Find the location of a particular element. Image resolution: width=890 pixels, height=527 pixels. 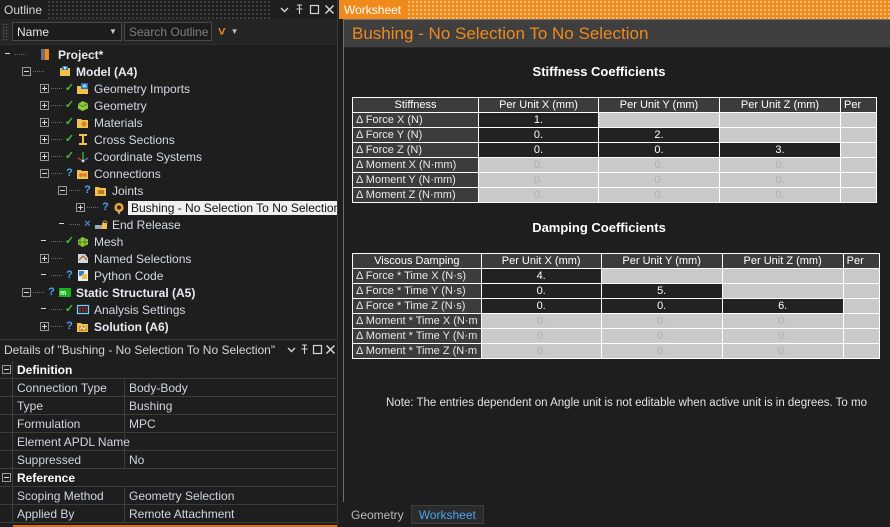

tree-item-materials: ✓ Materials is located at coordinates (168, 122).